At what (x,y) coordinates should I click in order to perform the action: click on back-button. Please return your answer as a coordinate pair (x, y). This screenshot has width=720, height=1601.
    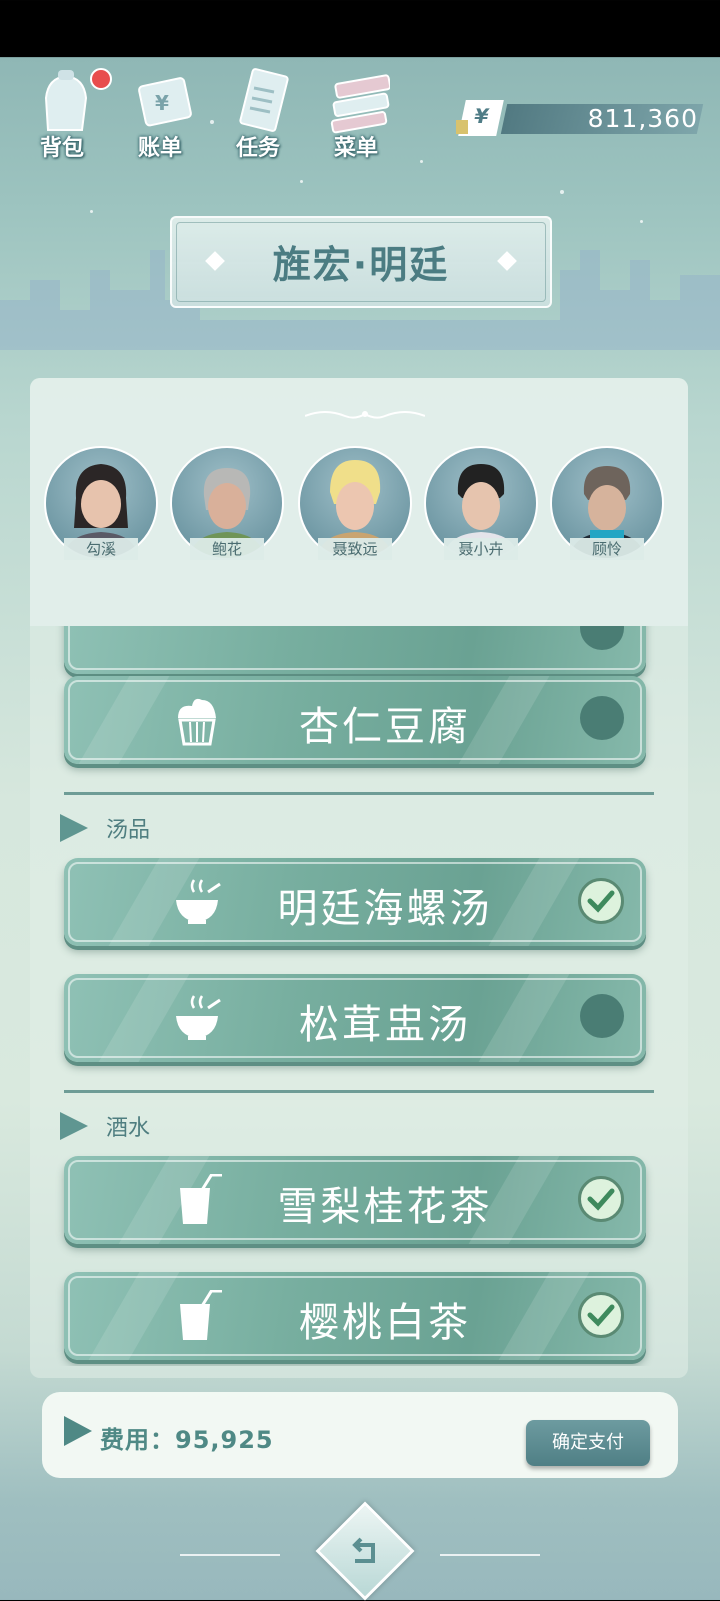
    Looking at the image, I should click on (365, 1551).